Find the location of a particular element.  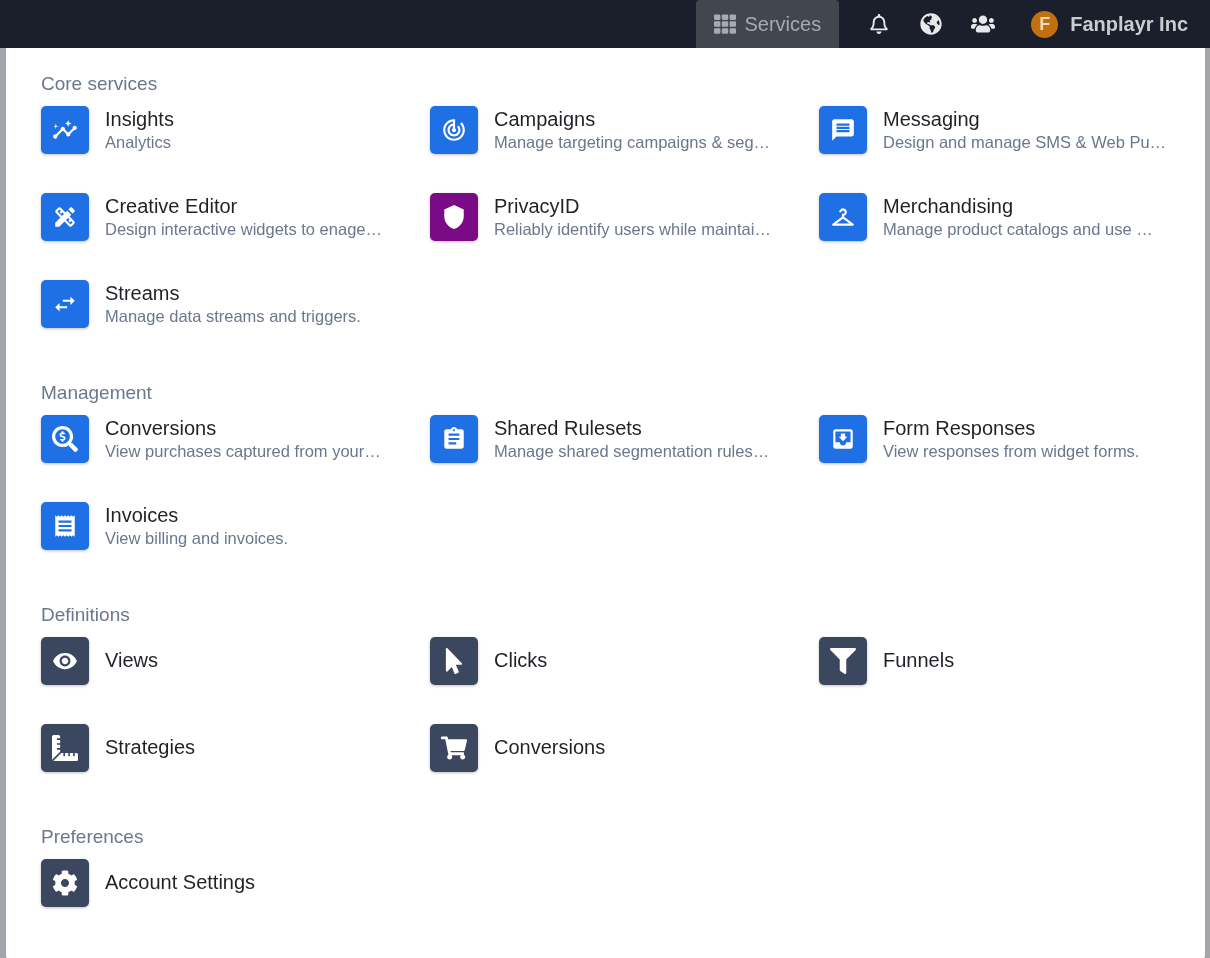

service-title: Creative Editor is located at coordinates (172, 206).